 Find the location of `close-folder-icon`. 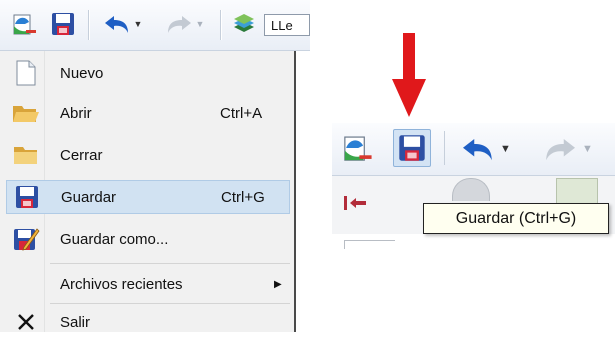

close-folder-icon is located at coordinates (26, 155).